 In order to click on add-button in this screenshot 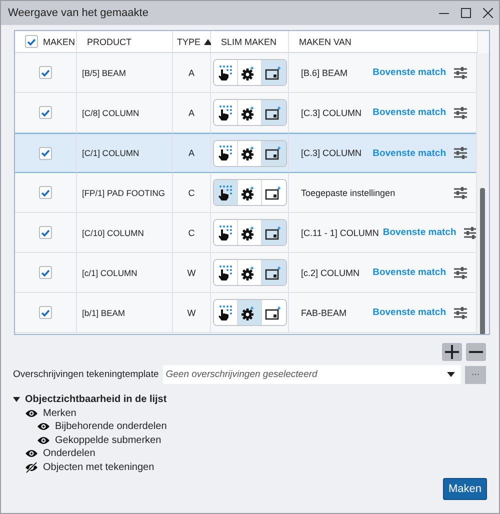, I will do `click(452, 352)`.